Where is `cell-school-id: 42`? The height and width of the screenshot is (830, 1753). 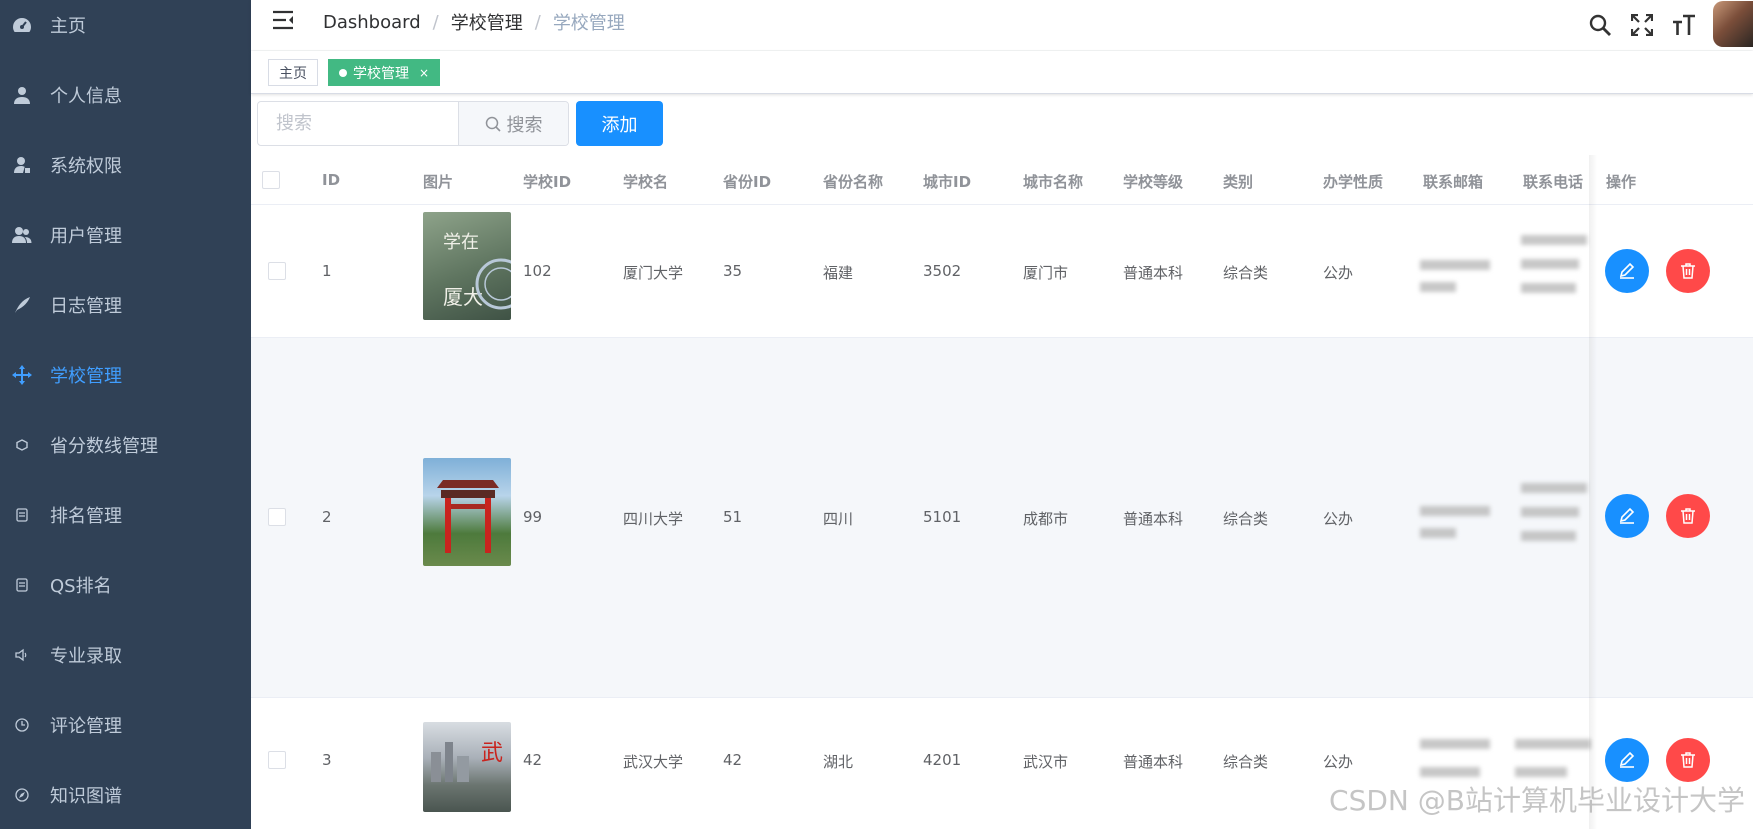 cell-school-id: 42 is located at coordinates (532, 760).